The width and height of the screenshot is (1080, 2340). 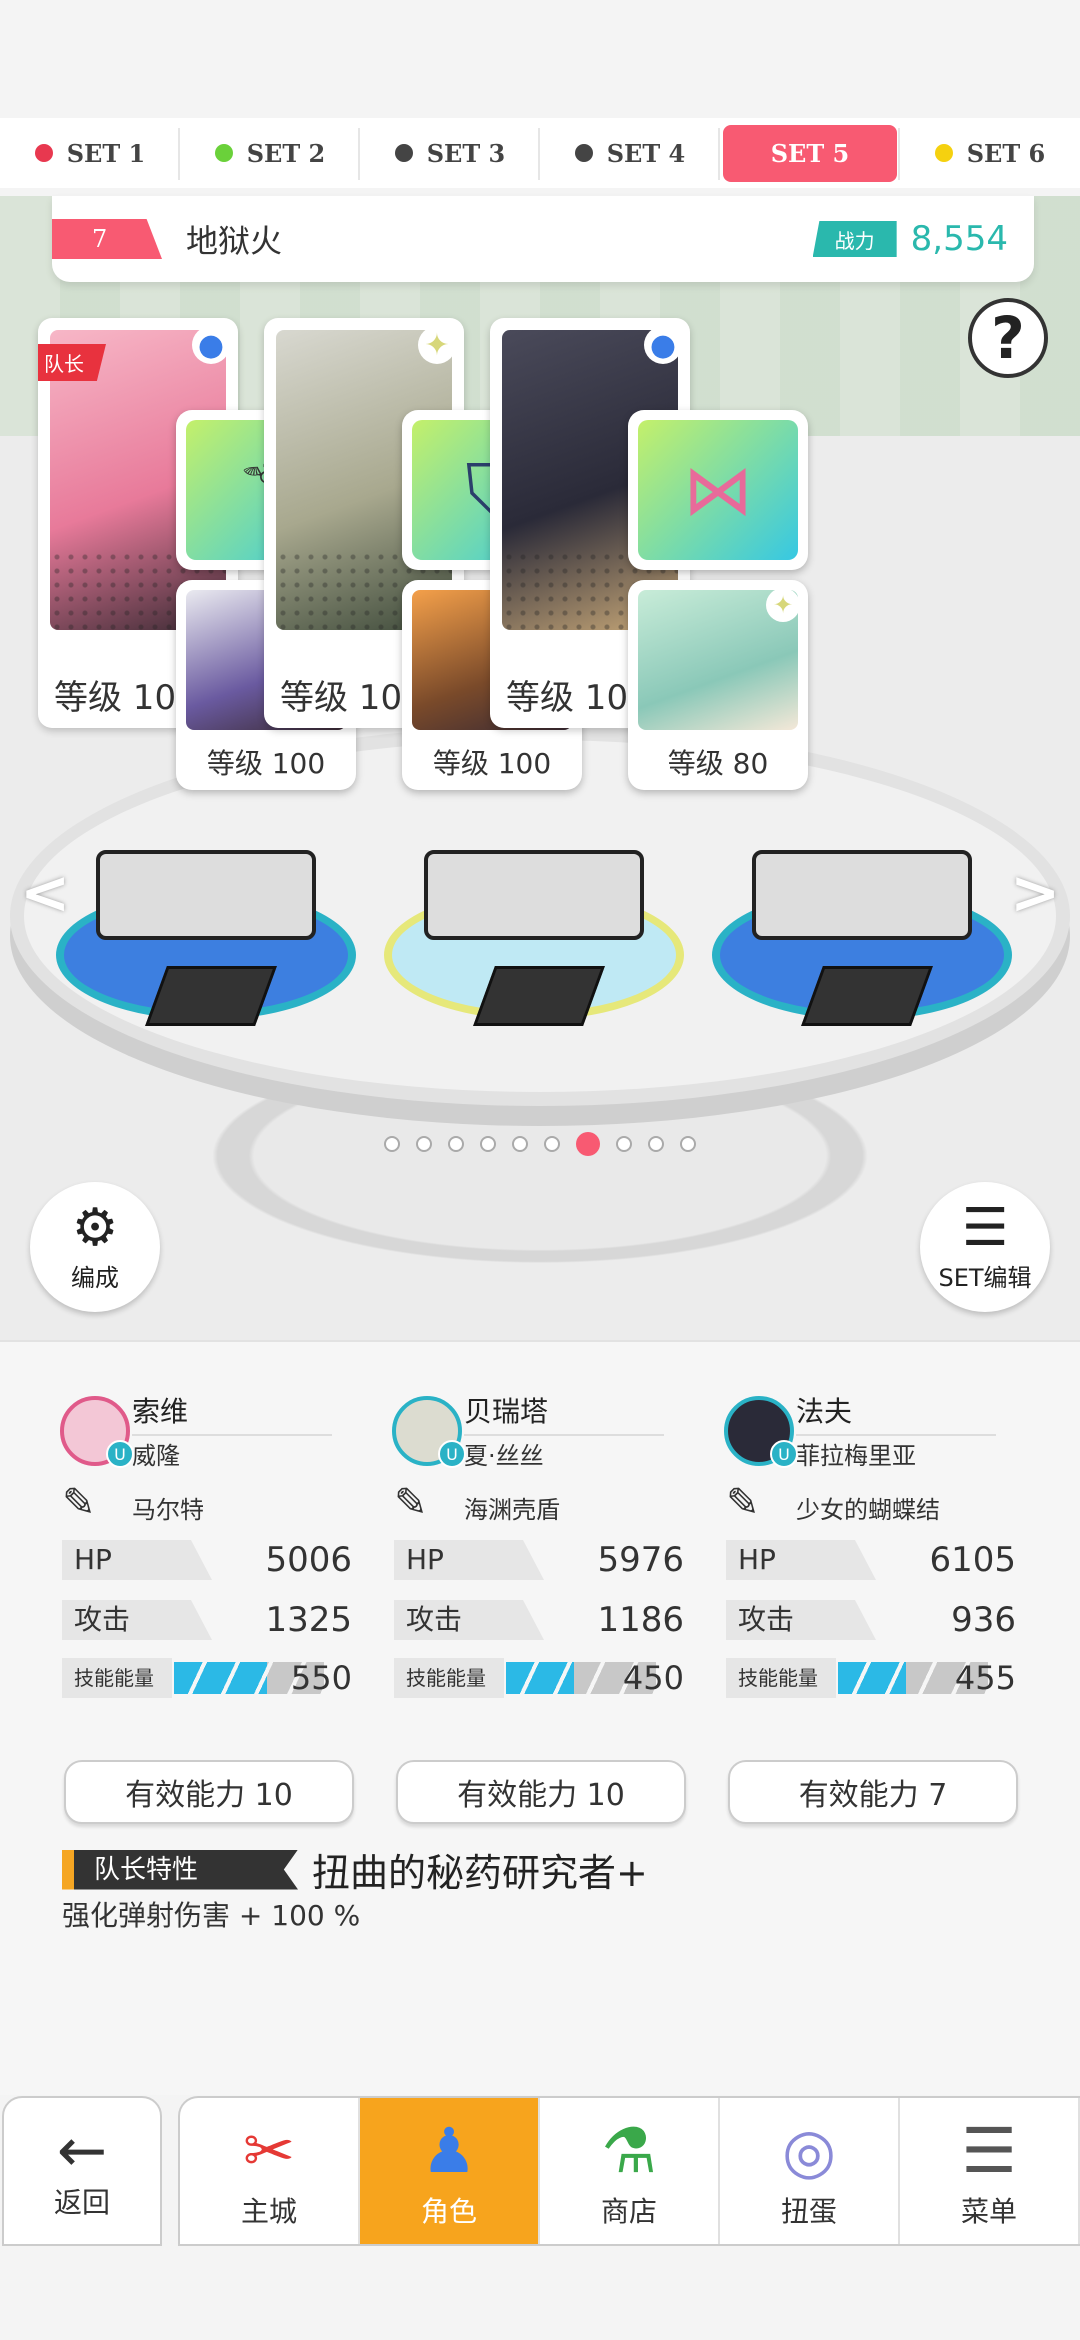 What do you see at coordinates (988, 2211) in the screenshot?
I see `tab-label: 菜单` at bounding box center [988, 2211].